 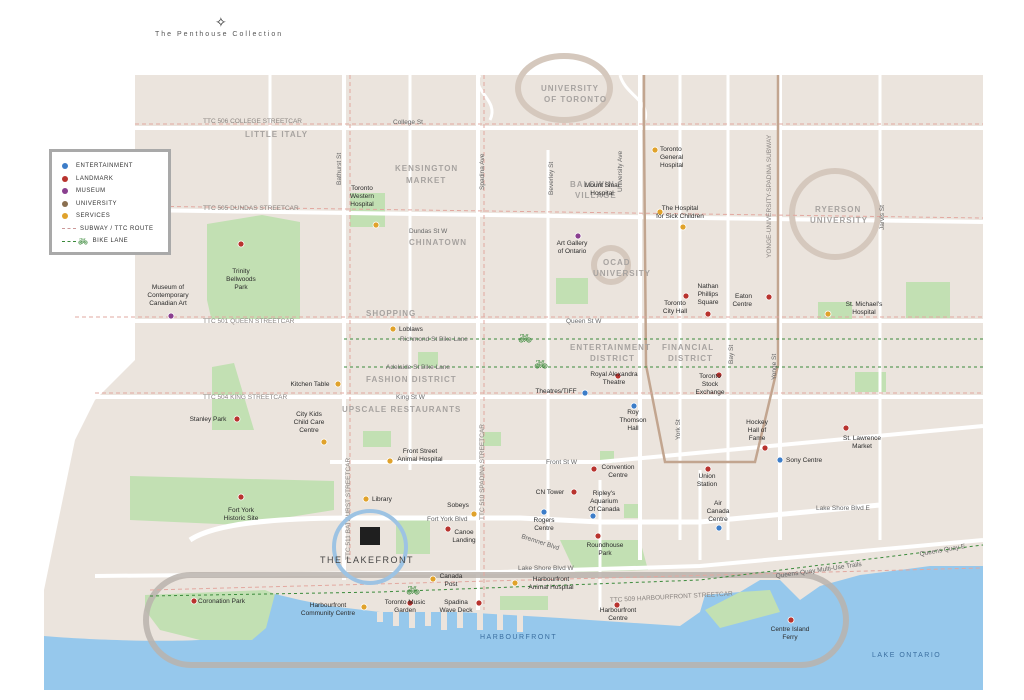 What do you see at coordinates (707, 476) in the screenshot?
I see `place-label: Union` at bounding box center [707, 476].